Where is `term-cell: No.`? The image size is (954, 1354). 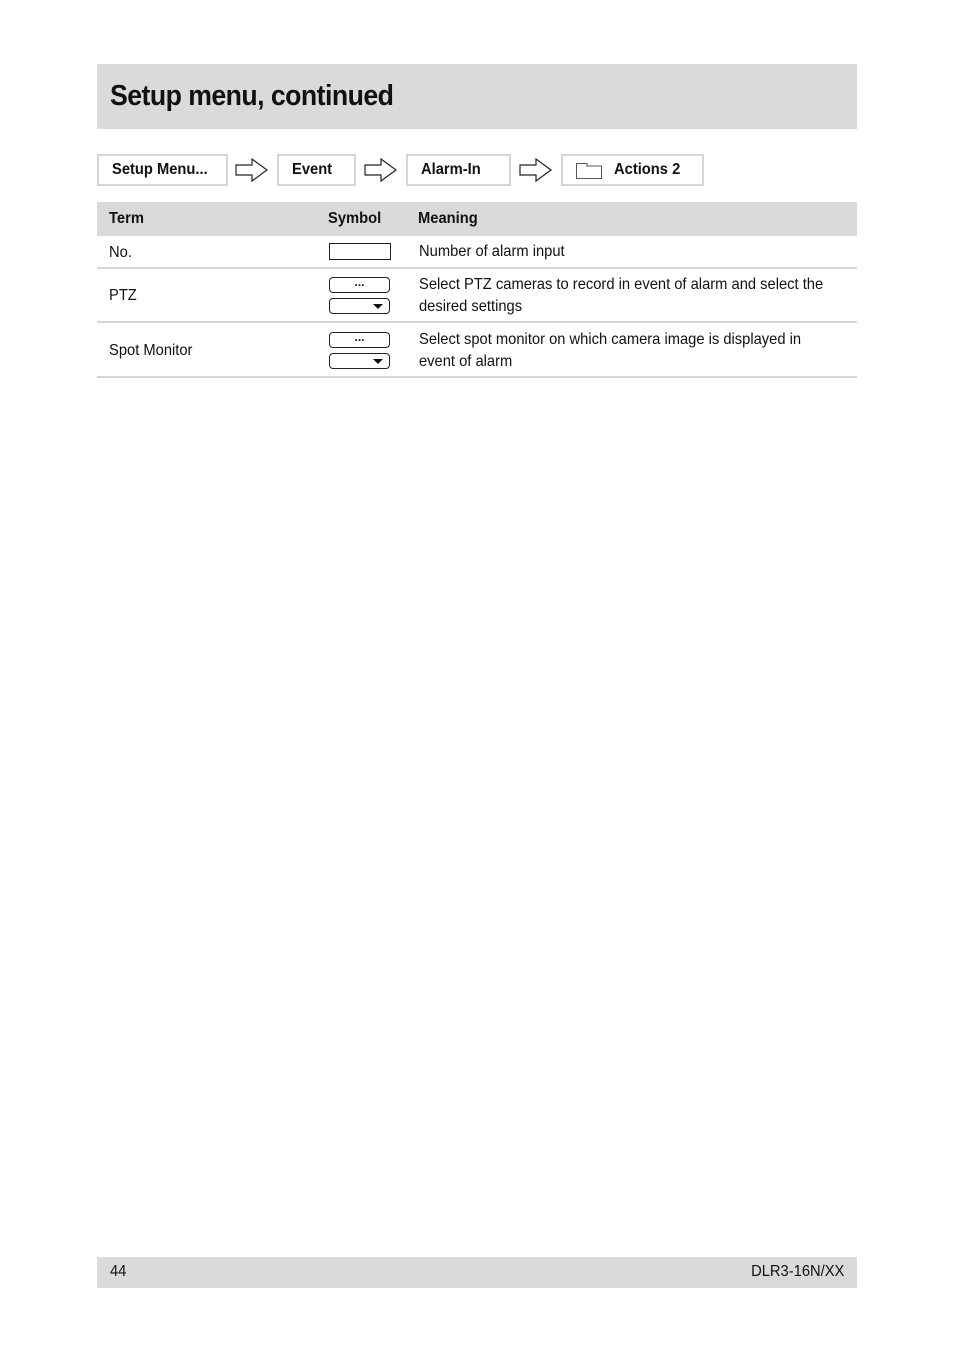 term-cell: No. is located at coordinates (120, 252).